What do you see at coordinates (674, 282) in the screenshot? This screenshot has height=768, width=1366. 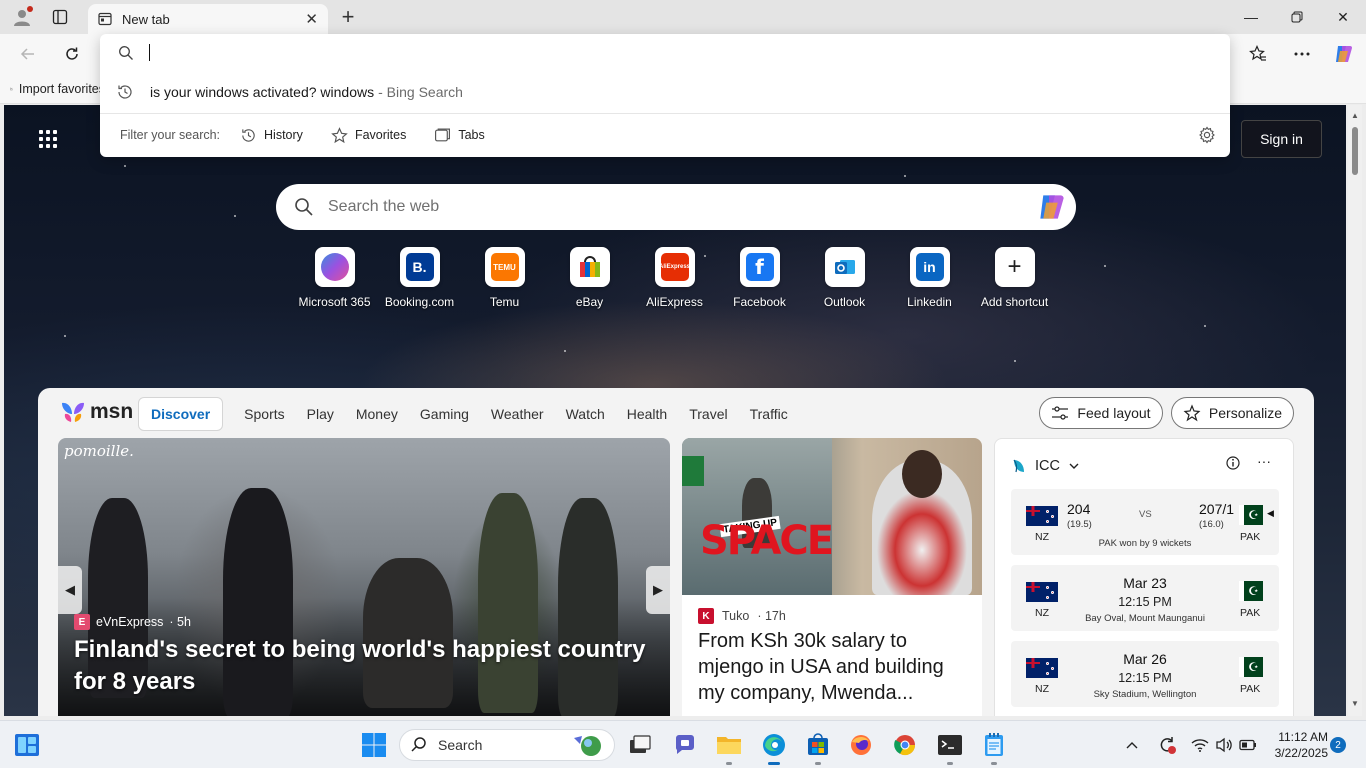 I see `shortcut-aliexpress: AliExpress AliExpress` at bounding box center [674, 282].